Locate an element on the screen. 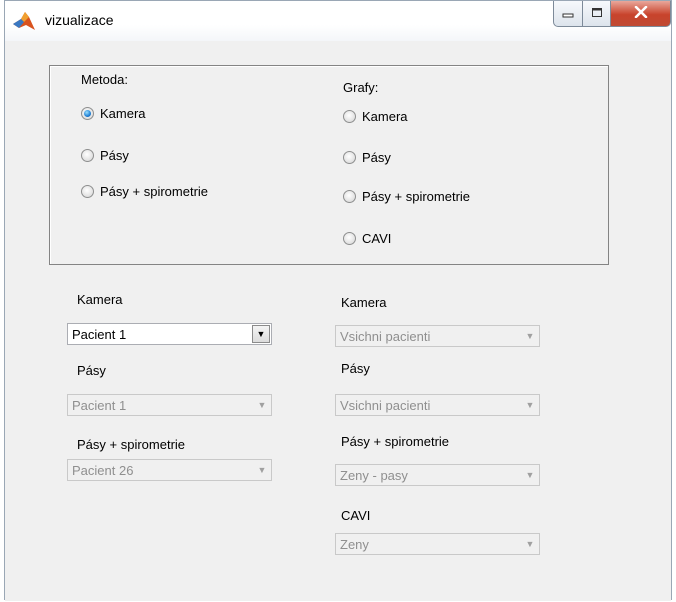 The width and height of the screenshot is (676, 602). radio-grafy-pasy-spirometrie: Pásy + spirometrie is located at coordinates (406, 196).